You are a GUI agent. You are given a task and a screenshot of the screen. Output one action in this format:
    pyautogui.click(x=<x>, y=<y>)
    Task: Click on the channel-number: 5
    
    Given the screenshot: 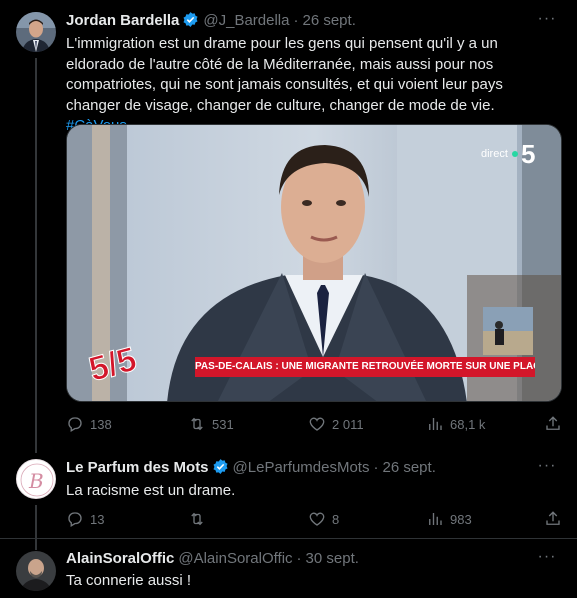 What is the action you would take?
    pyautogui.click(x=528, y=154)
    